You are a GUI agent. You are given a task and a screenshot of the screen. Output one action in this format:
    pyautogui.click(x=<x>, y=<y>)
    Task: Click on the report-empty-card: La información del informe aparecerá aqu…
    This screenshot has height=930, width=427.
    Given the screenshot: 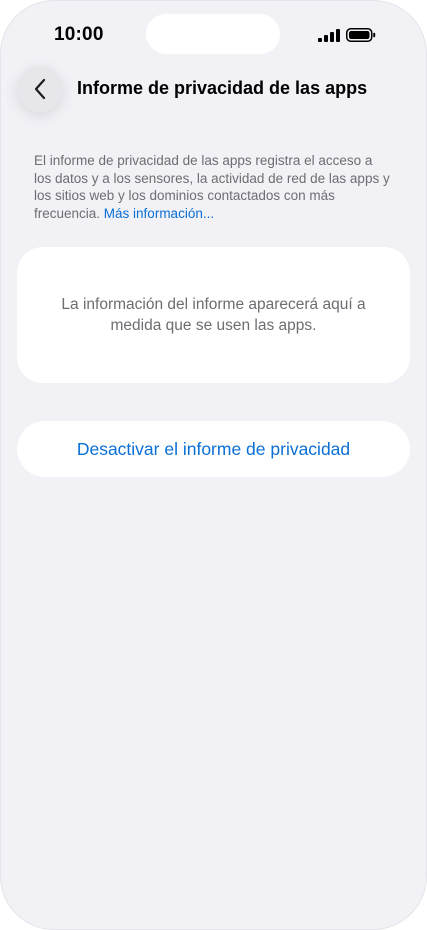 What is the action you would take?
    pyautogui.click(x=213, y=315)
    